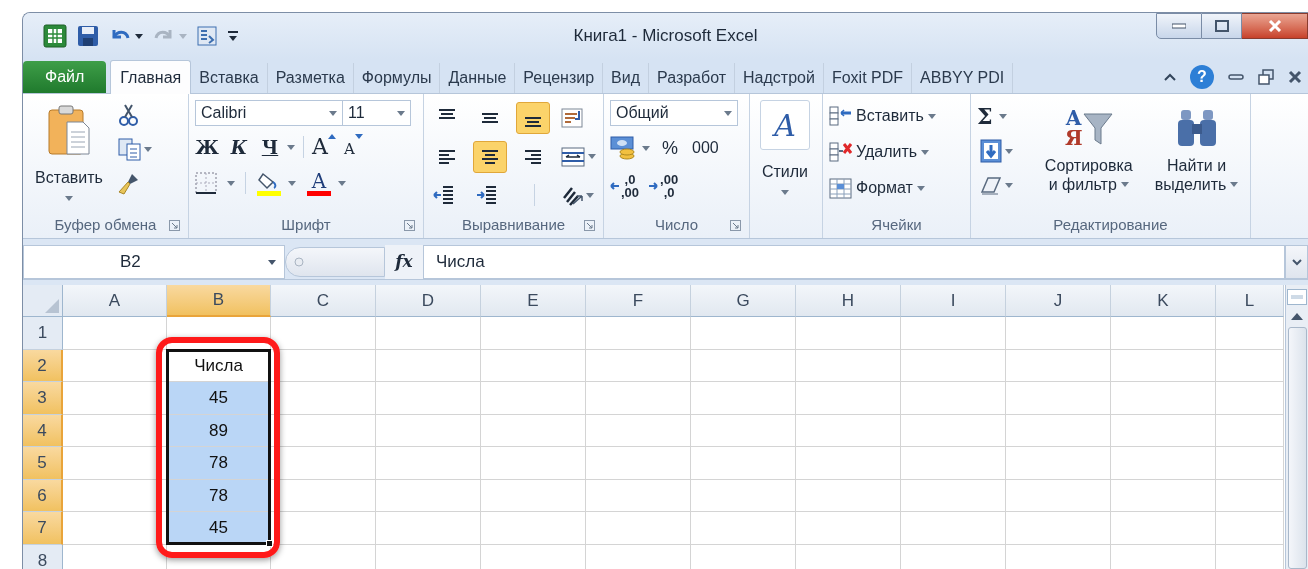 This screenshot has width=1308, height=569. I want to click on cells-command-button: Формат, so click(882, 188).